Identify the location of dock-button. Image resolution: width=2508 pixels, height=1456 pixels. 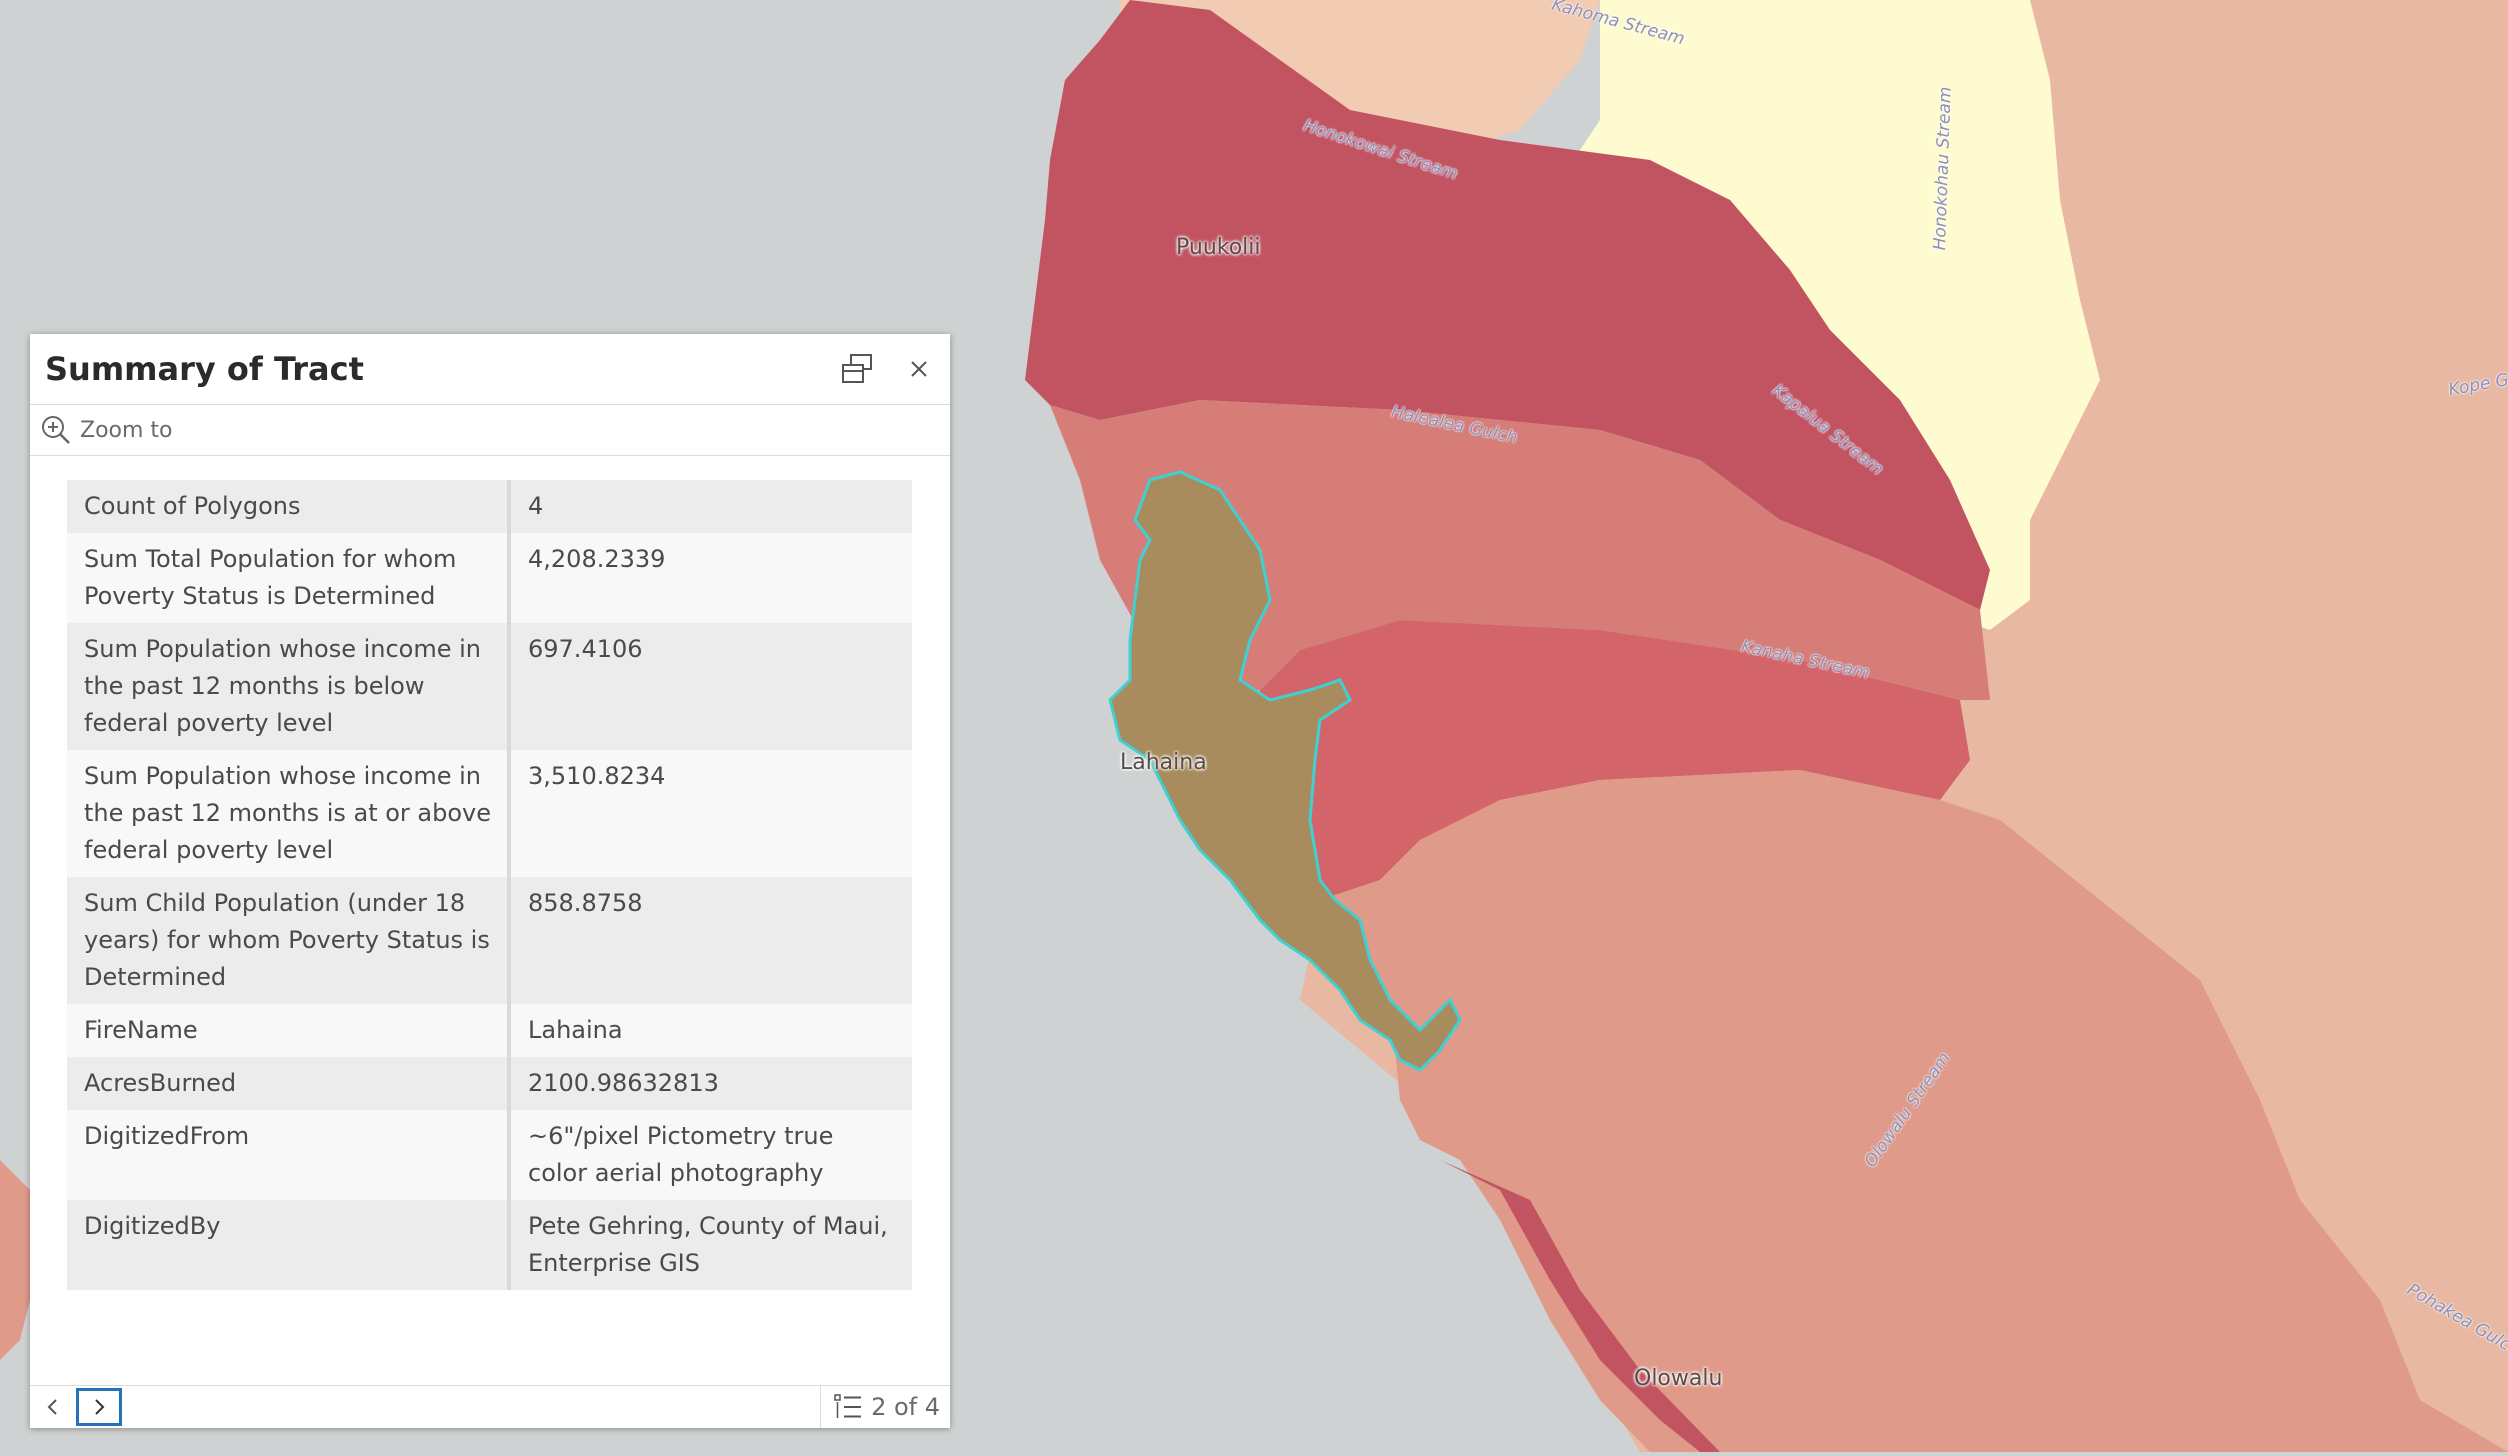
(857, 369).